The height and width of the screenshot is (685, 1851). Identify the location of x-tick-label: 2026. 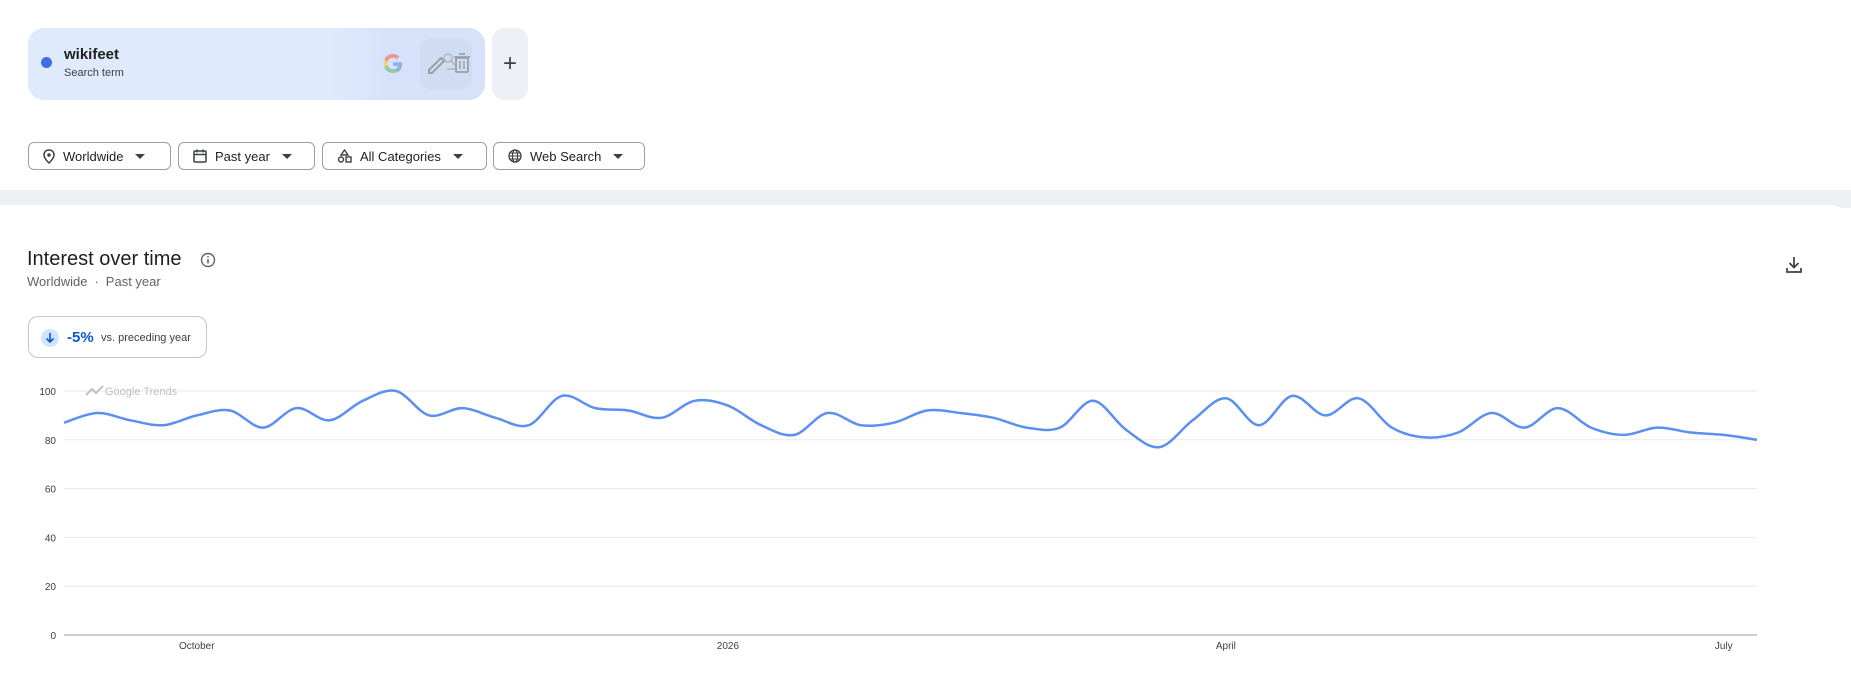
(728, 646).